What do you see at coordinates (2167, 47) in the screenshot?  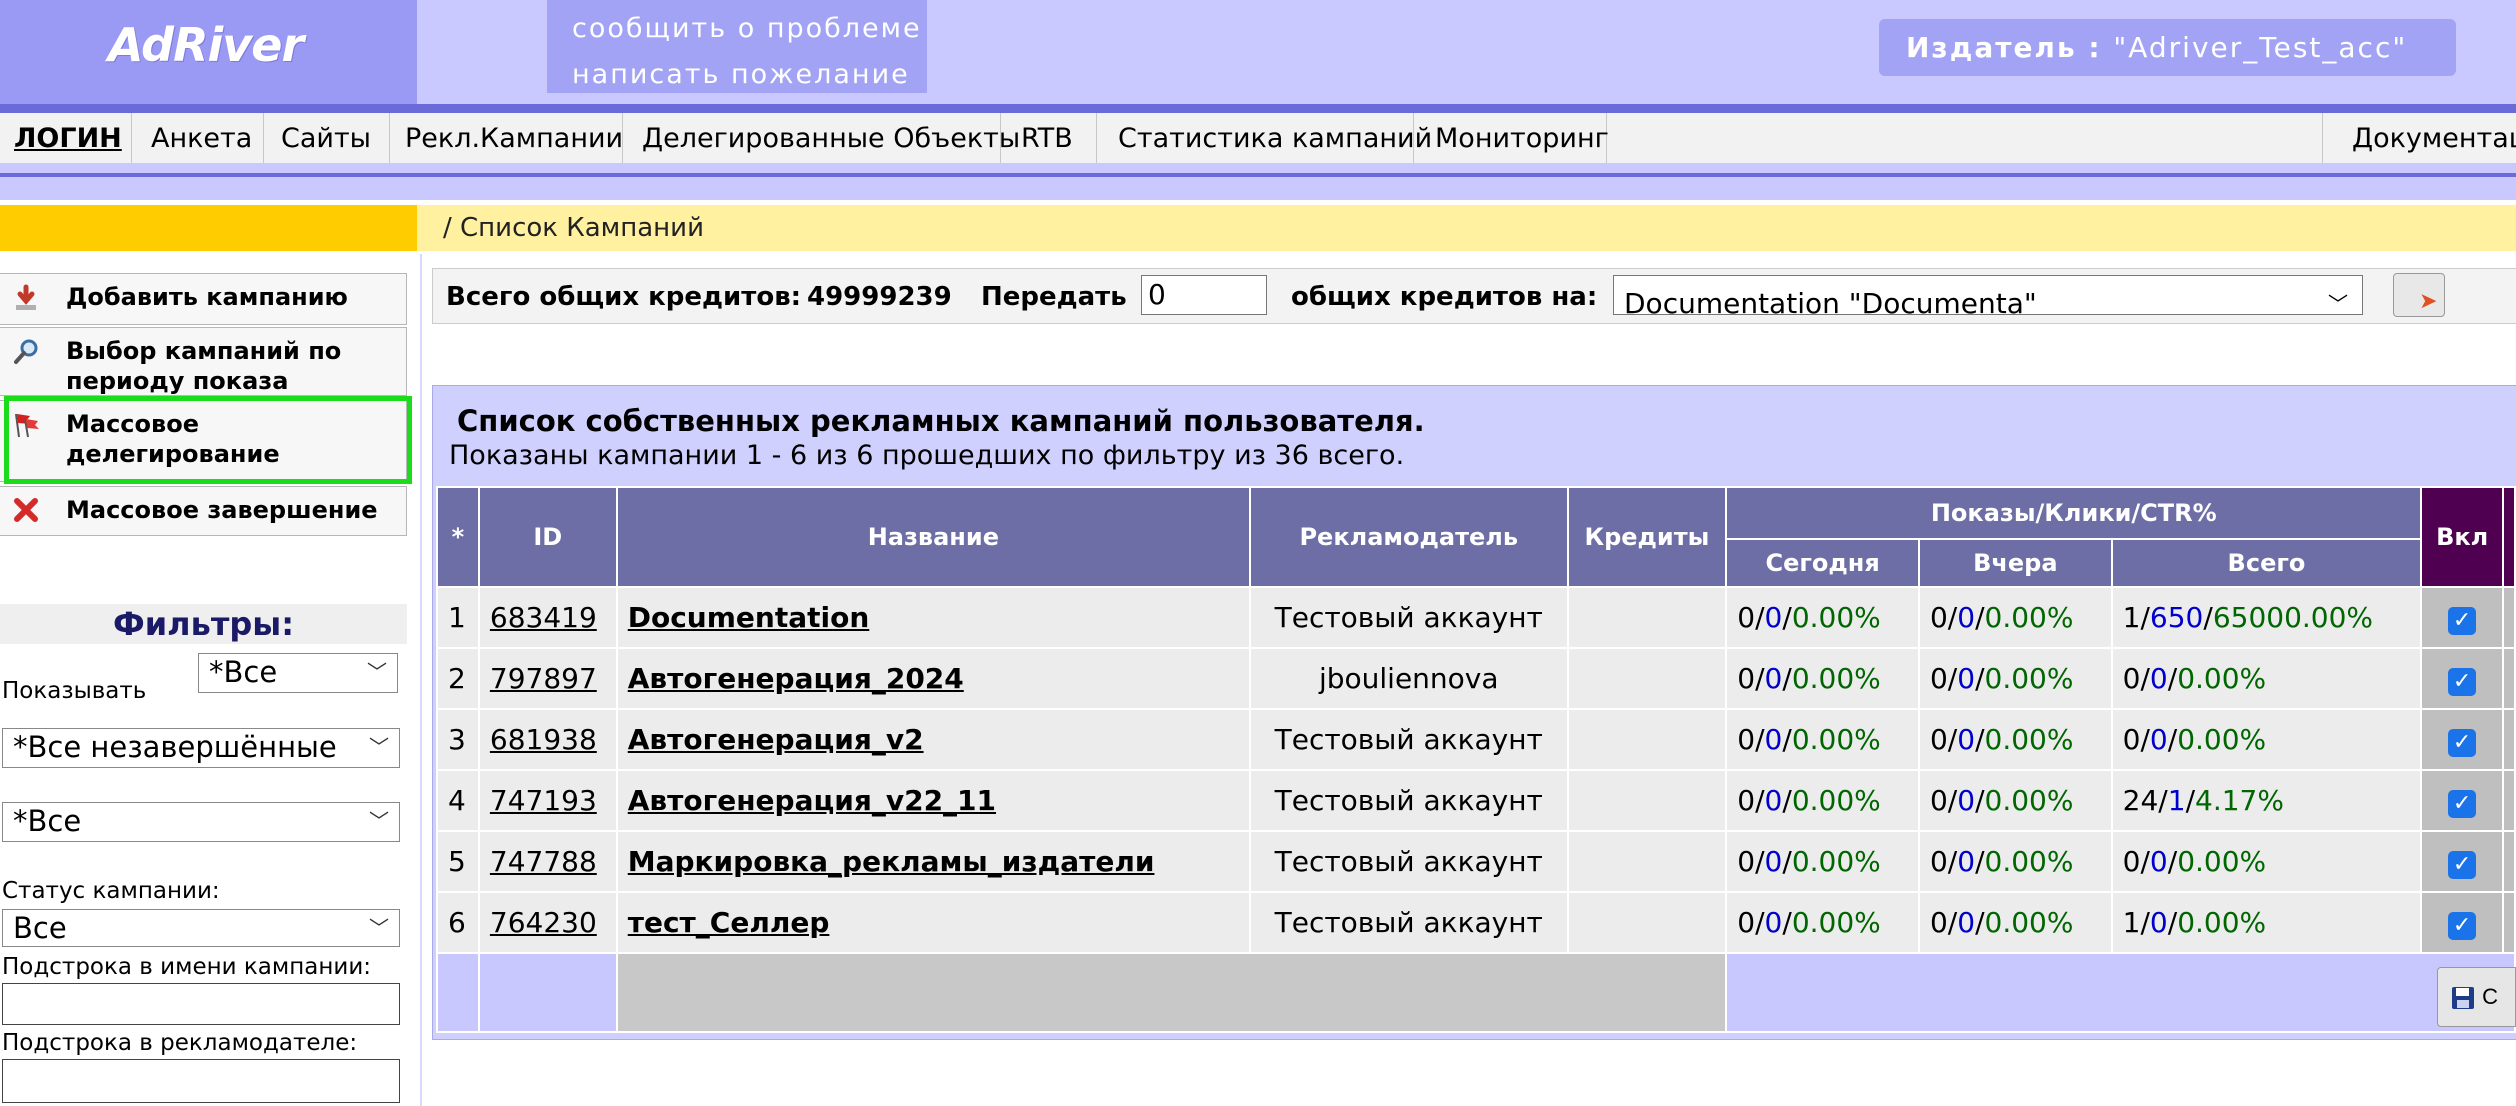 I see `publisher-badge: Издатель : "Adriver_Test_acc"` at bounding box center [2167, 47].